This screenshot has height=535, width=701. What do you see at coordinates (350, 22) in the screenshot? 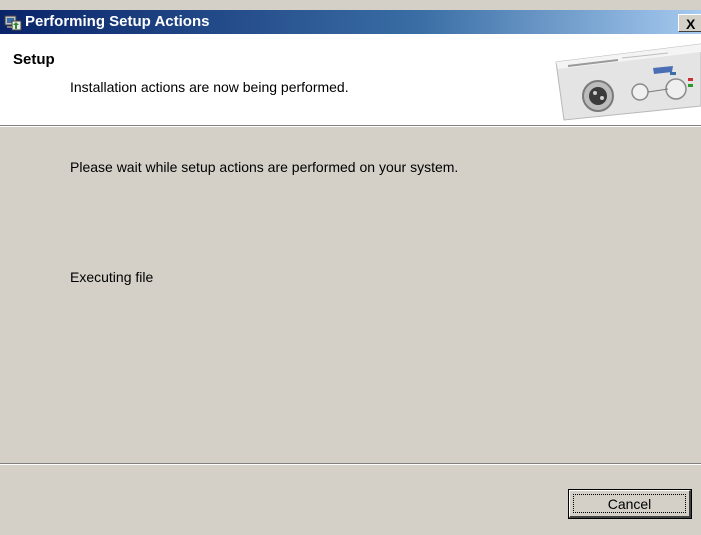
I see `title-bar: Performing Setup Actions X` at bounding box center [350, 22].